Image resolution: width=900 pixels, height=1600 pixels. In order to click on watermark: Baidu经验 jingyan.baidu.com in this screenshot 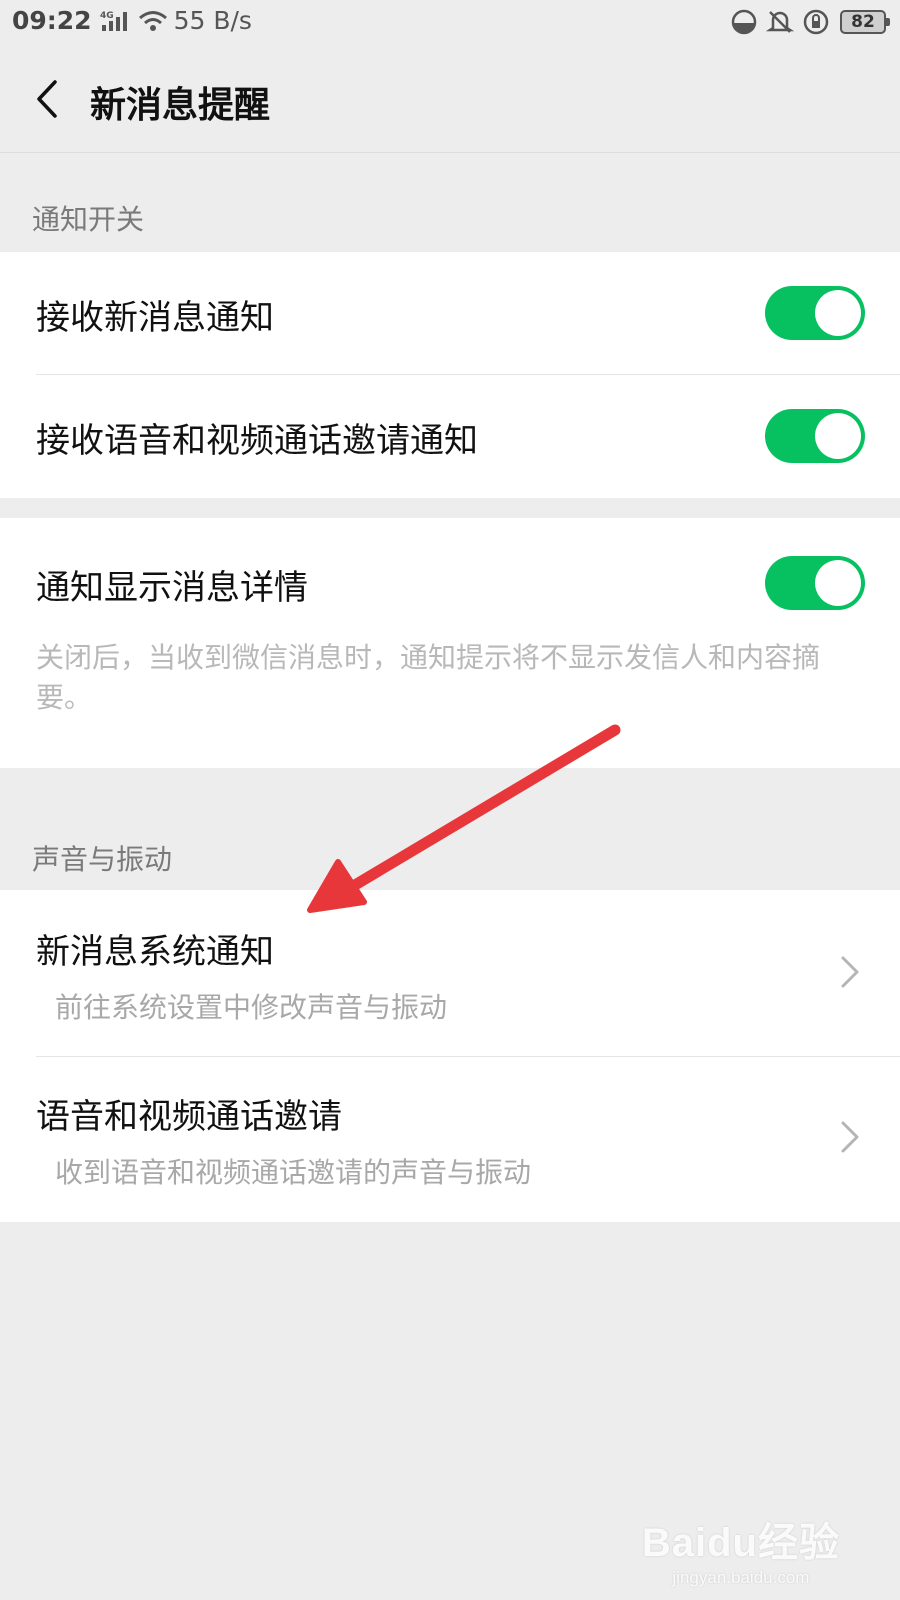, I will do `click(741, 1549)`.